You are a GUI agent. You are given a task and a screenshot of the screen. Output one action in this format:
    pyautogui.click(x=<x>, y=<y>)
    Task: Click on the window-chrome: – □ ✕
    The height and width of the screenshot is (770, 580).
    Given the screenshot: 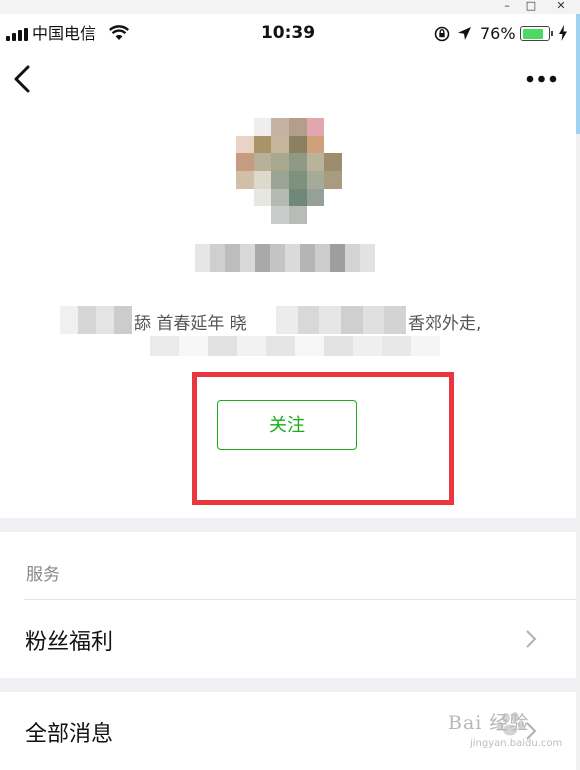 What is the action you would take?
    pyautogui.click(x=290, y=7)
    